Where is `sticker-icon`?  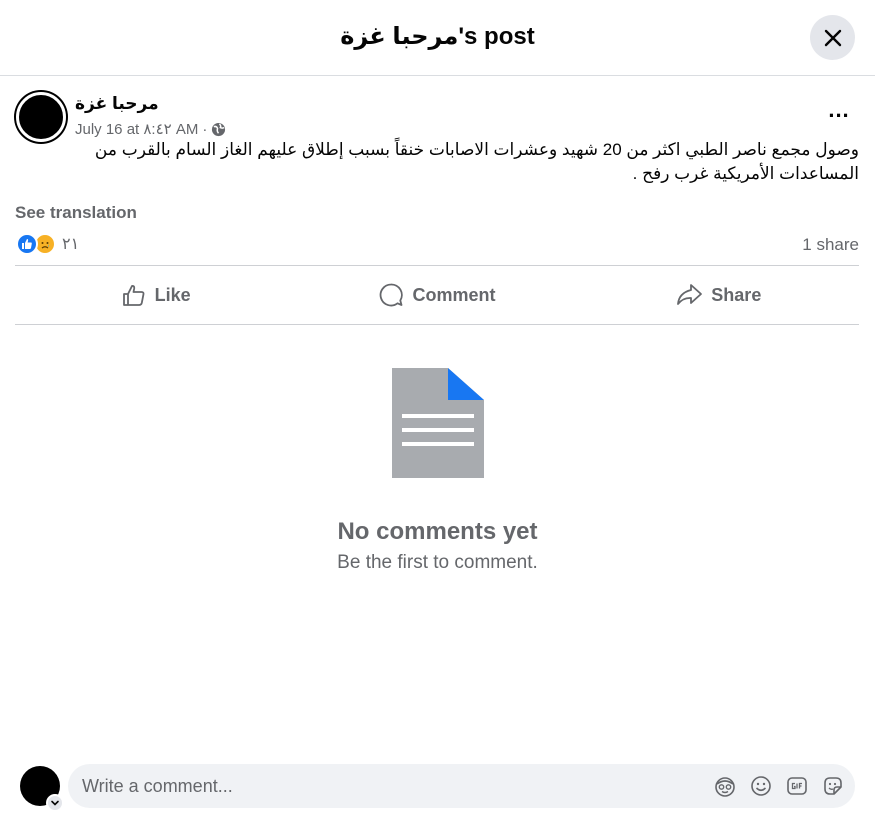 sticker-icon is located at coordinates (833, 786).